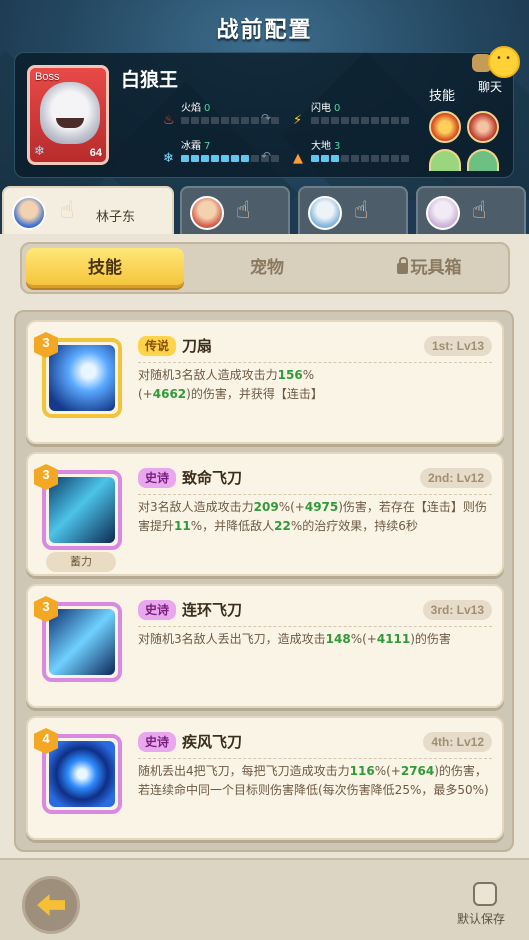  I want to click on tab-toybox: 玩具箱, so click(429, 268).